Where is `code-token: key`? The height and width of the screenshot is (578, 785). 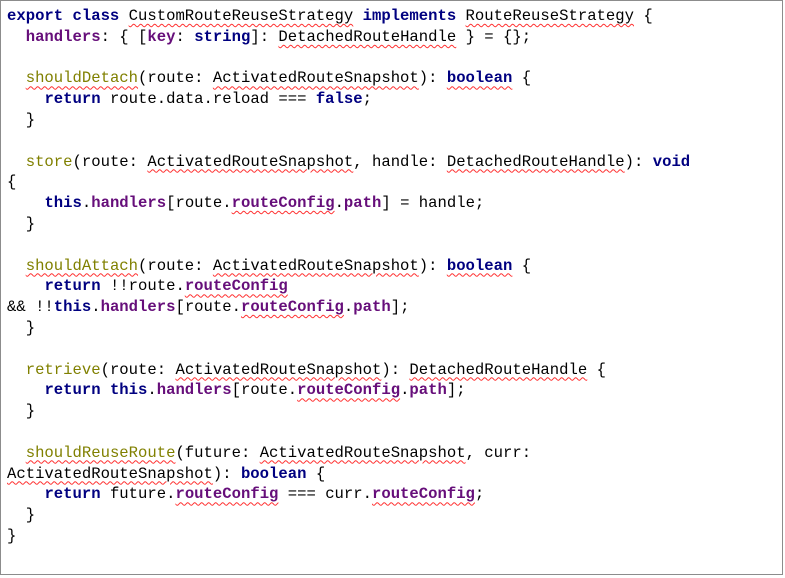 code-token: key is located at coordinates (161, 36).